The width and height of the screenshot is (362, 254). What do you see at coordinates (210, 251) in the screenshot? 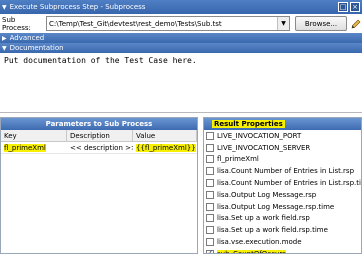
I see `checkbox: ✓` at bounding box center [210, 251].